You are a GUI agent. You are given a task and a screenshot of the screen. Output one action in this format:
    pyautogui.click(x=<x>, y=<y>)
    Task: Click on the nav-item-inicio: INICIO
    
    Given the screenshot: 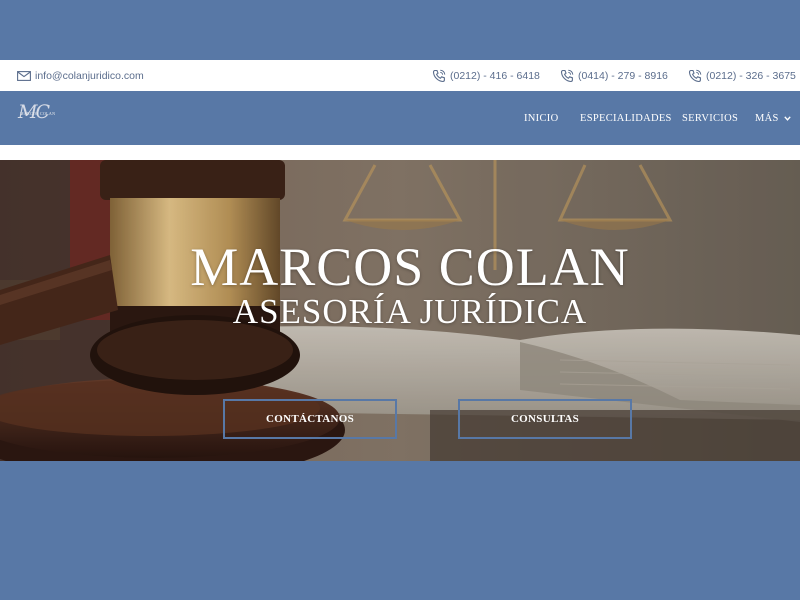 What is the action you would take?
    pyautogui.click(x=541, y=118)
    